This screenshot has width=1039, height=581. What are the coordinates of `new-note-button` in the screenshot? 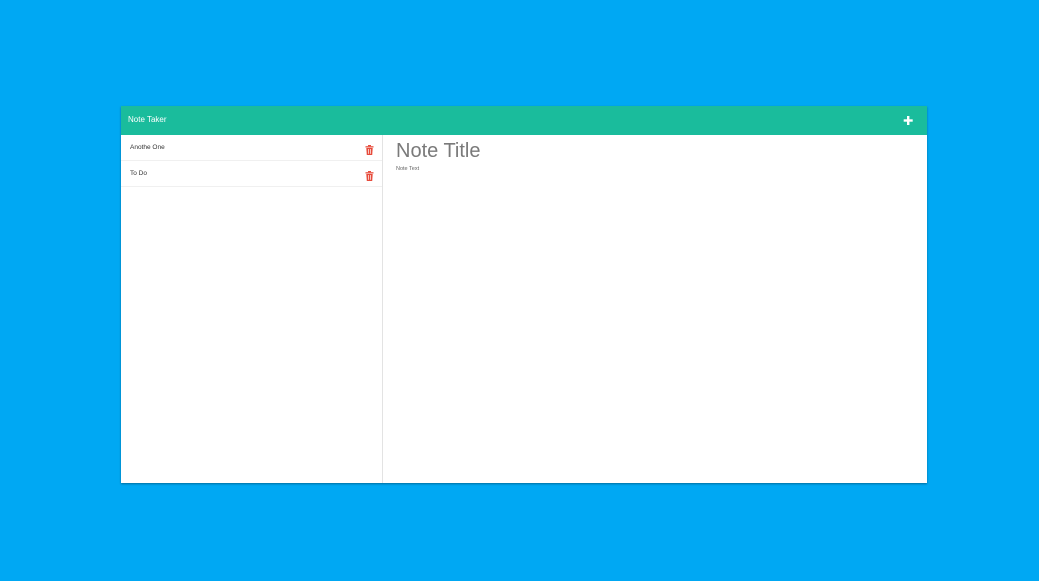 It's located at (908, 120).